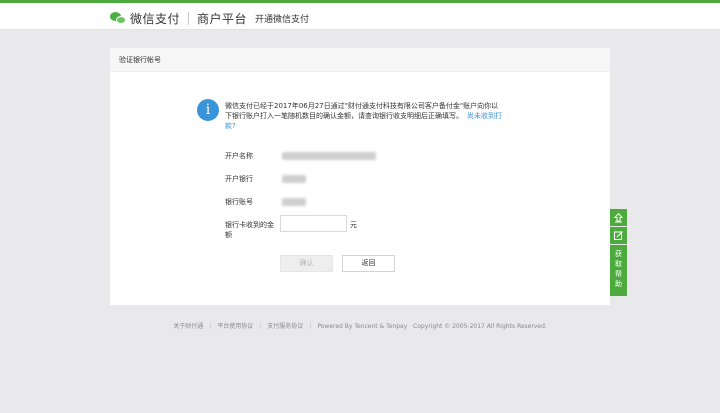  I want to click on account-number-value, so click(294, 202).